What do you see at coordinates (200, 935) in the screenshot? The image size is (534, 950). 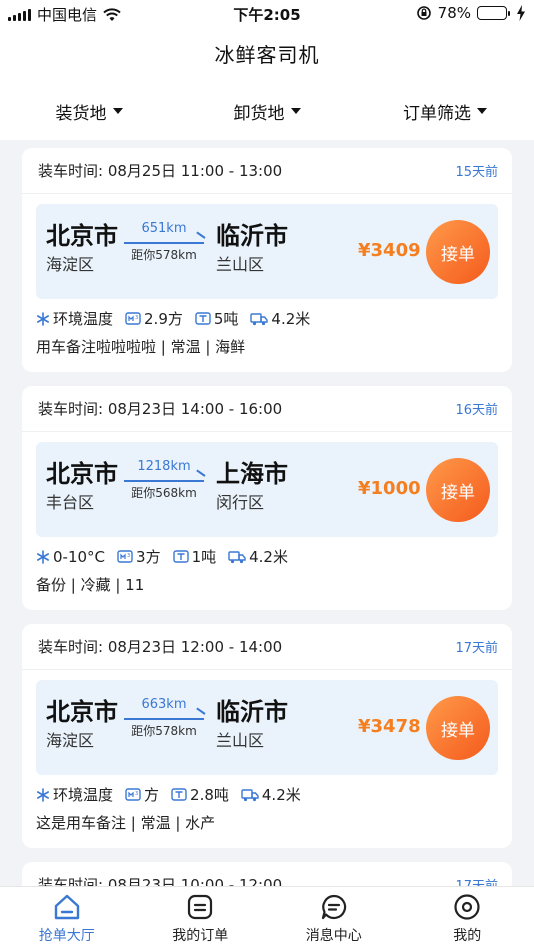 I see `tab-label: 我的订单` at bounding box center [200, 935].